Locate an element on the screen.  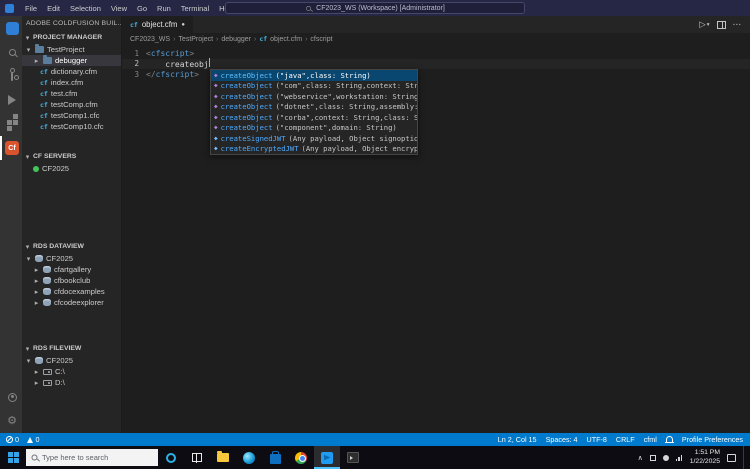
extensions-icon is located at coordinates (11, 124).